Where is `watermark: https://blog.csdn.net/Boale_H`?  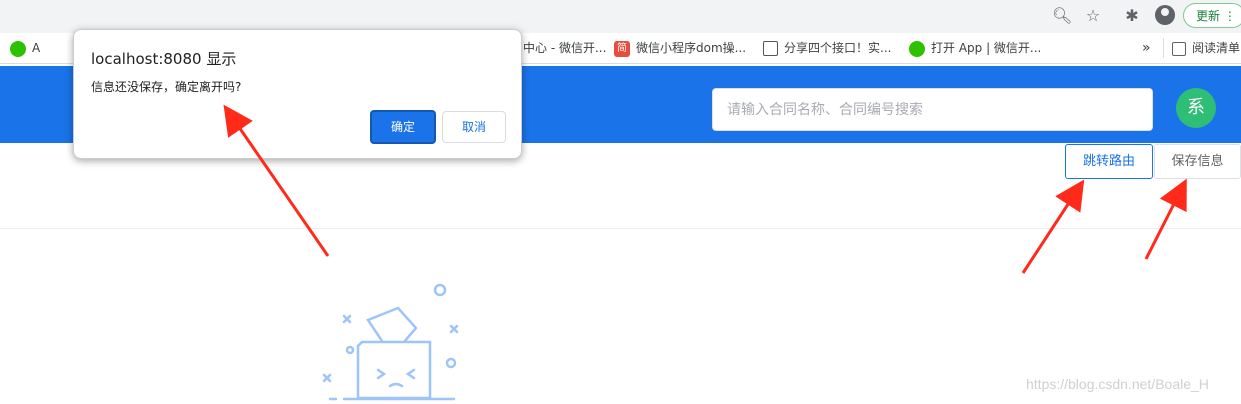 watermark: https://blog.csdn.net/Boale_H is located at coordinates (1117, 384).